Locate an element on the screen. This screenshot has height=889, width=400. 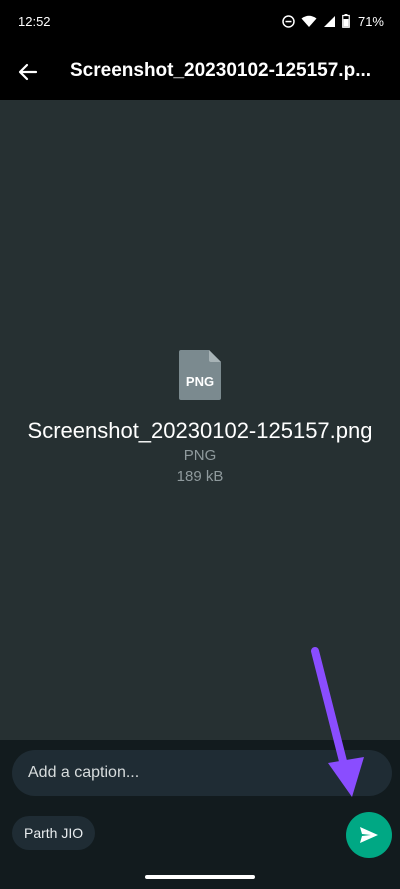
do-not-disturb-icon is located at coordinates (288, 21).